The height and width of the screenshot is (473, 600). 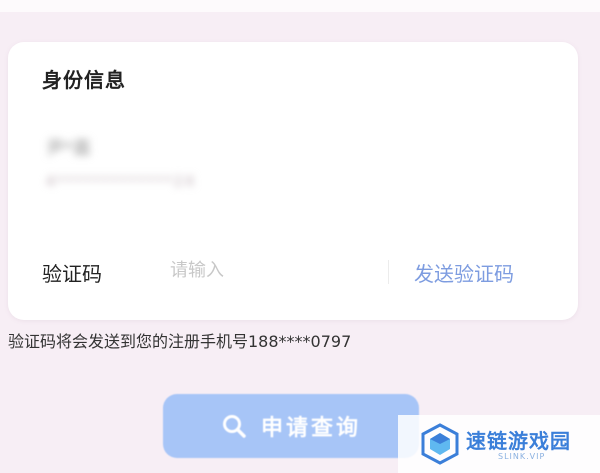 What do you see at coordinates (68, 148) in the screenshot?
I see `masked-name: 尹*嘉` at bounding box center [68, 148].